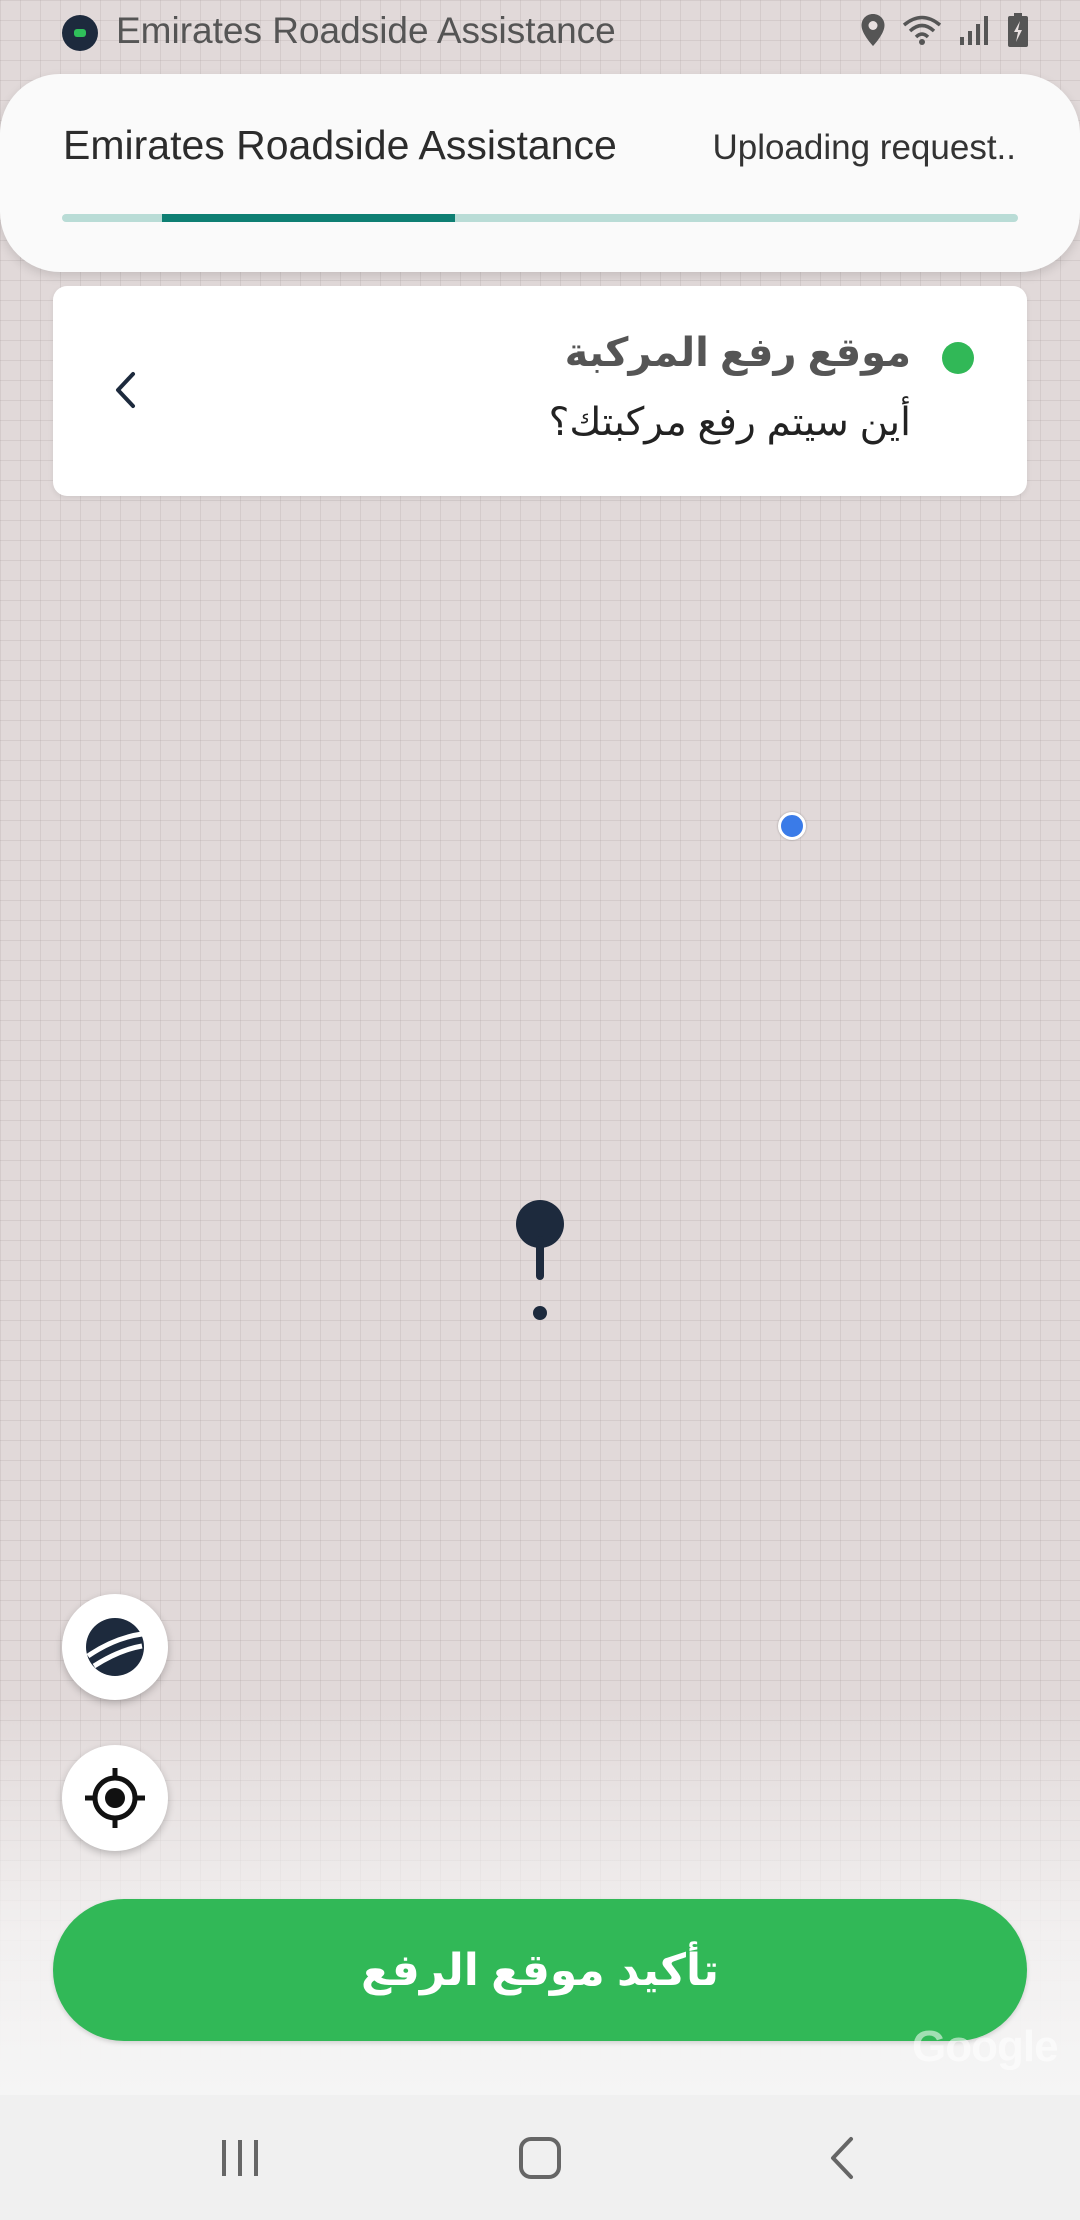 This screenshot has height=2220, width=1080. Describe the element at coordinates (540, 1260) in the screenshot. I see `map-pin-icon` at that location.